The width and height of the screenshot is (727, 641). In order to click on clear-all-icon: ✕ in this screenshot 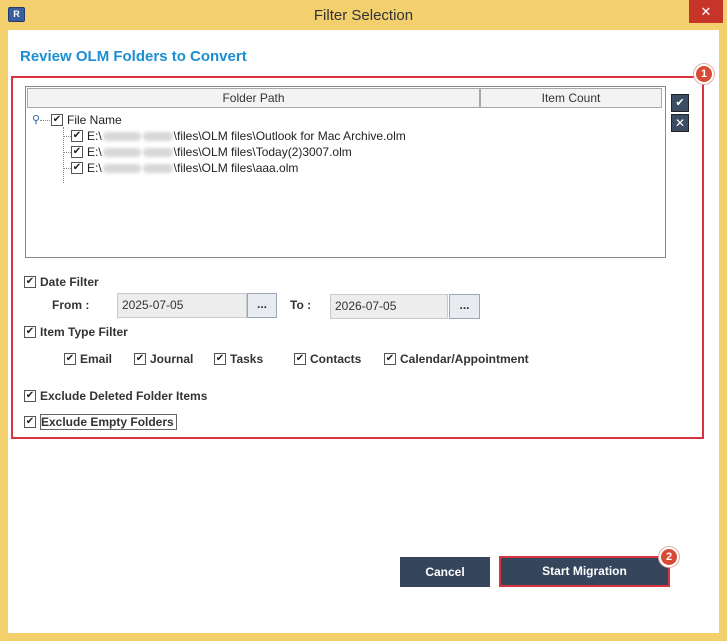, I will do `click(680, 123)`.